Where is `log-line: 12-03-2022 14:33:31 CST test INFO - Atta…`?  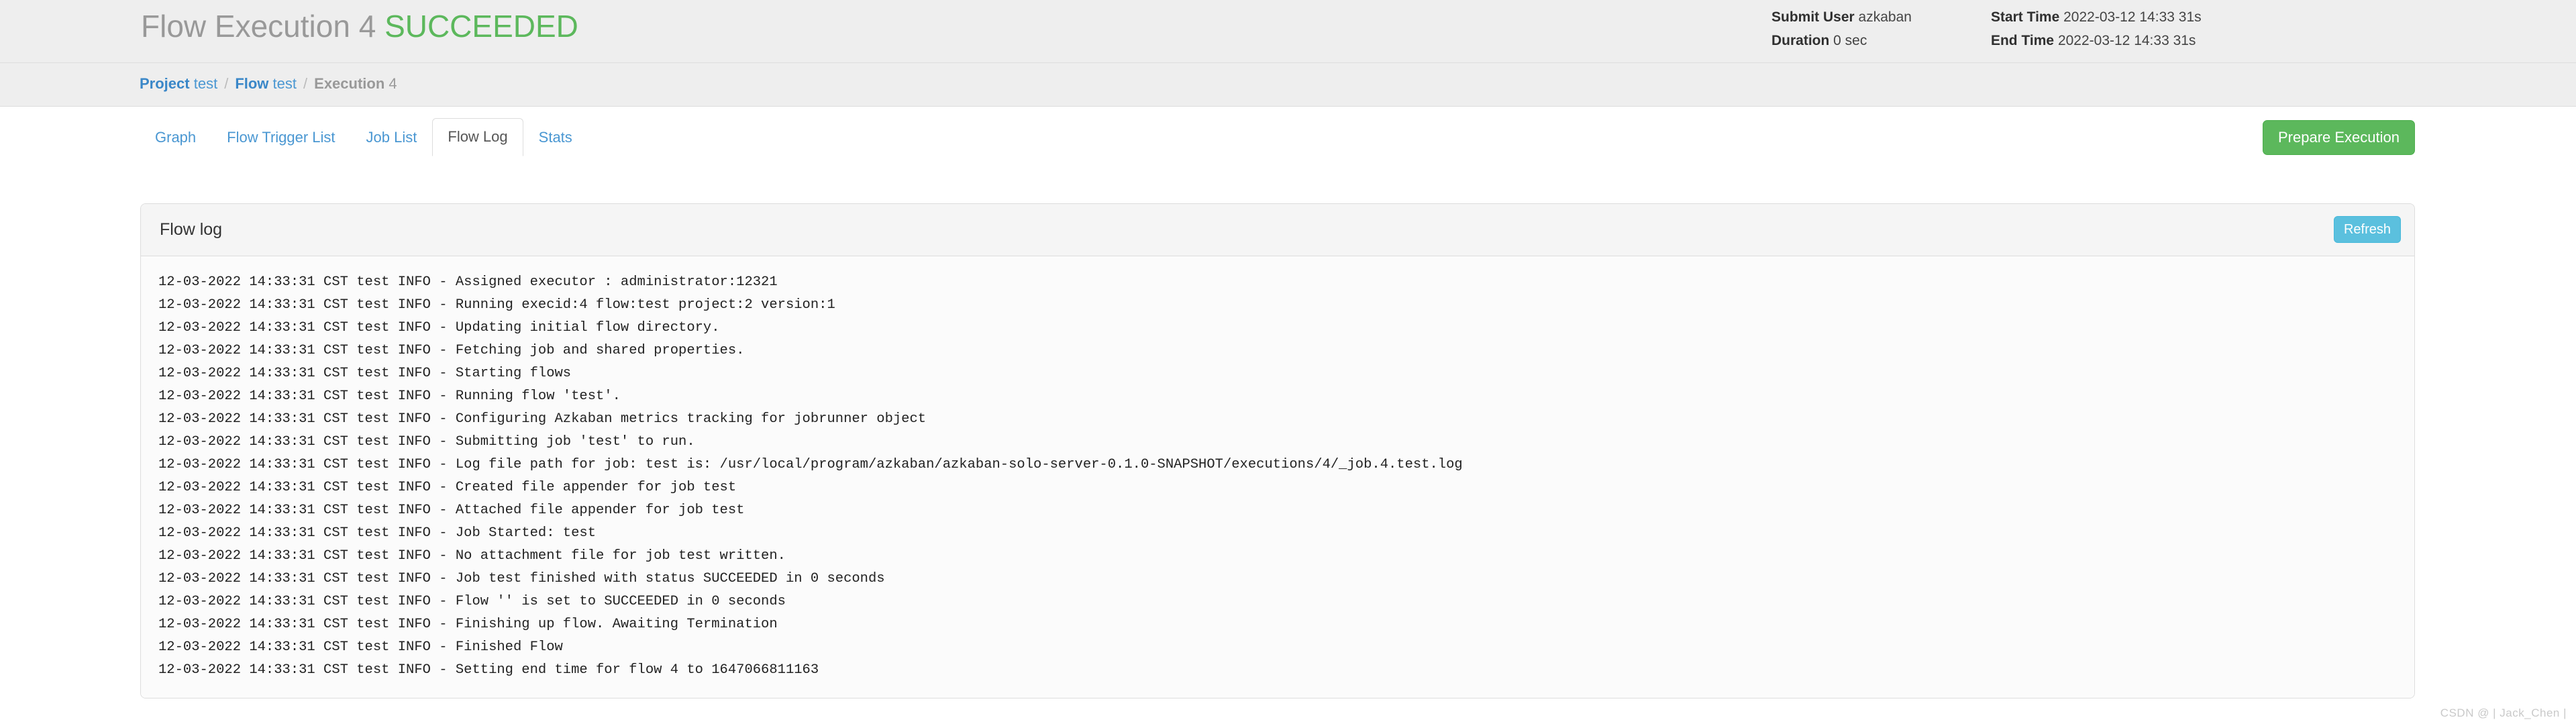 log-line: 12-03-2022 14:33:31 CST test INFO - Atta… is located at coordinates (451, 511).